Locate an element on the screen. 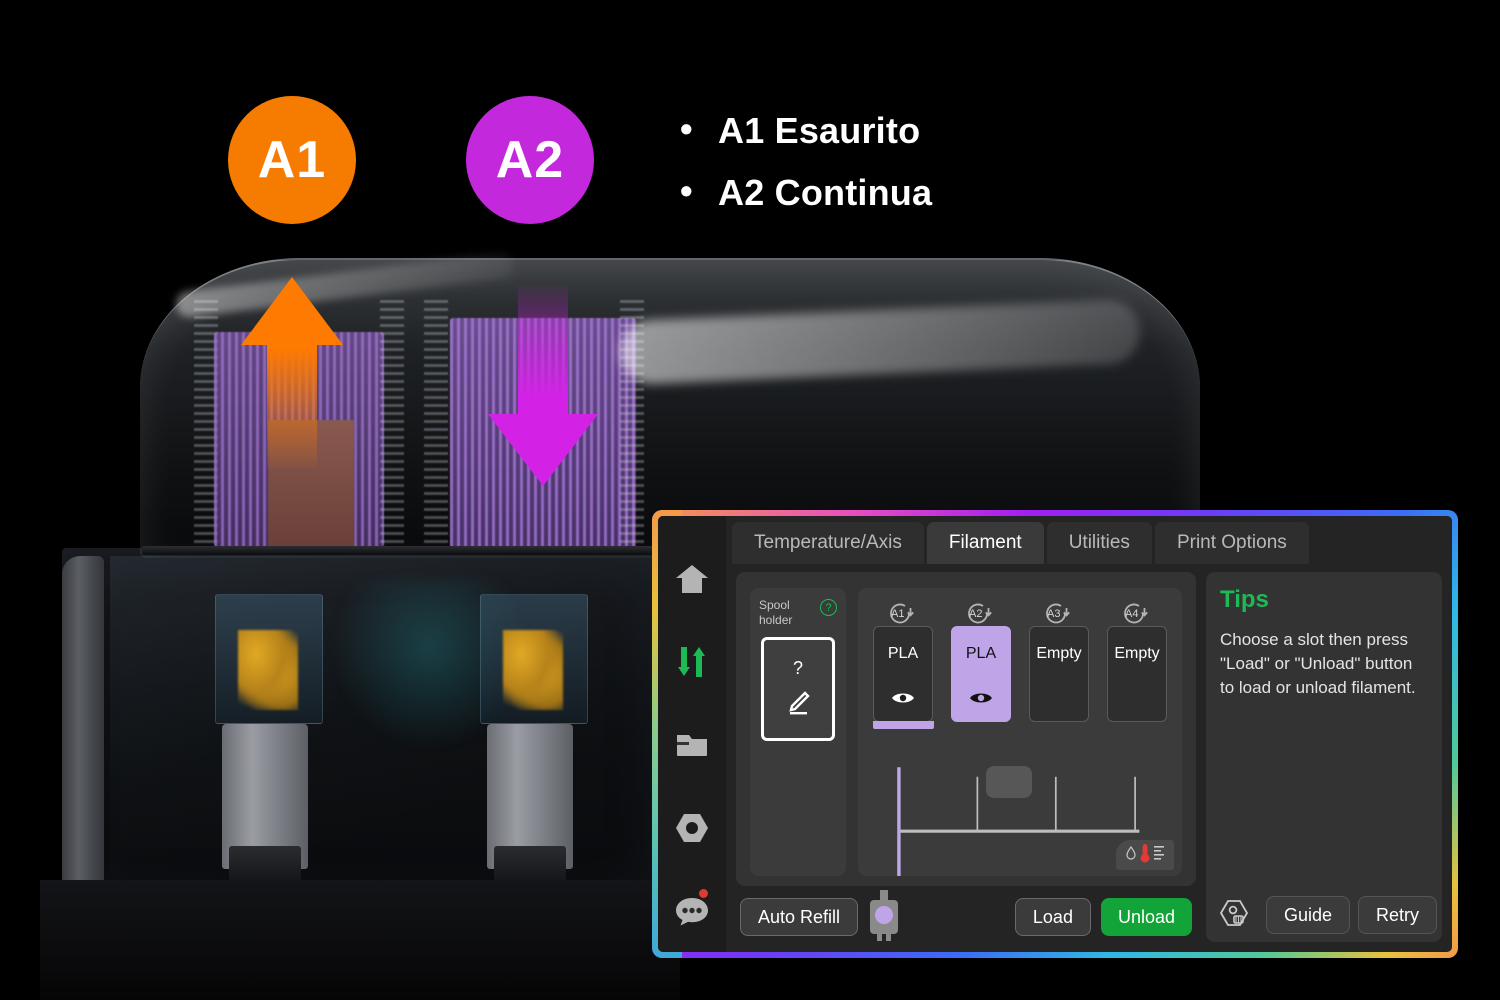 The height and width of the screenshot is (1000, 1500). printer-left-post is located at coordinates (83, 726).